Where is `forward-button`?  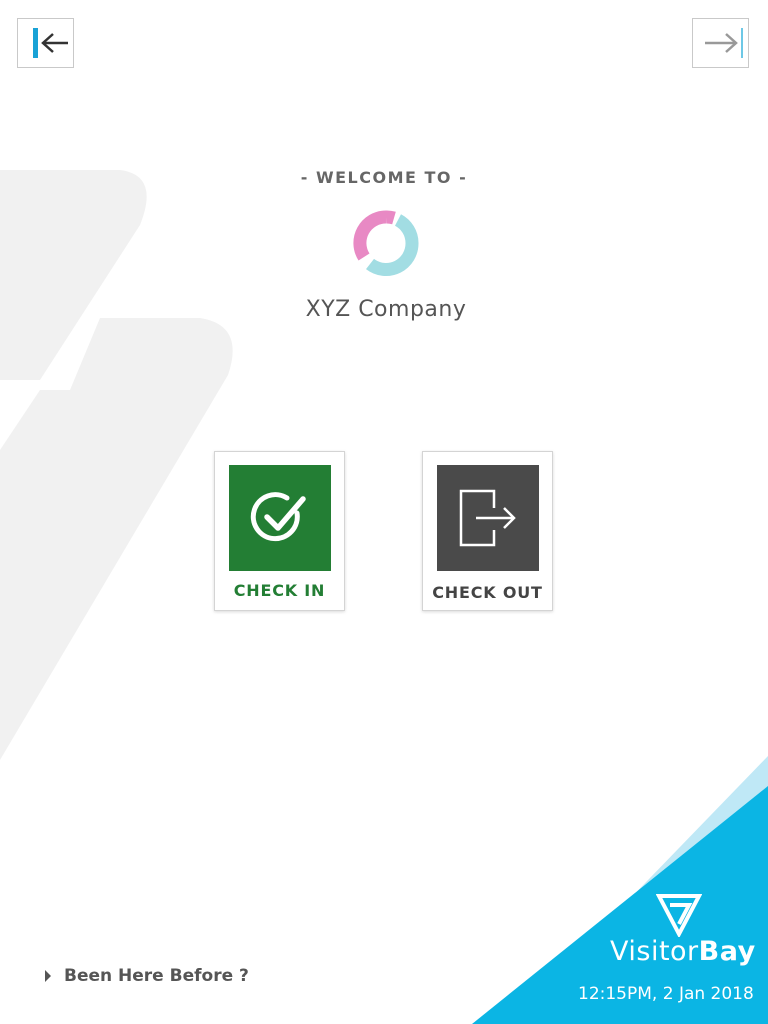 forward-button is located at coordinates (720, 43).